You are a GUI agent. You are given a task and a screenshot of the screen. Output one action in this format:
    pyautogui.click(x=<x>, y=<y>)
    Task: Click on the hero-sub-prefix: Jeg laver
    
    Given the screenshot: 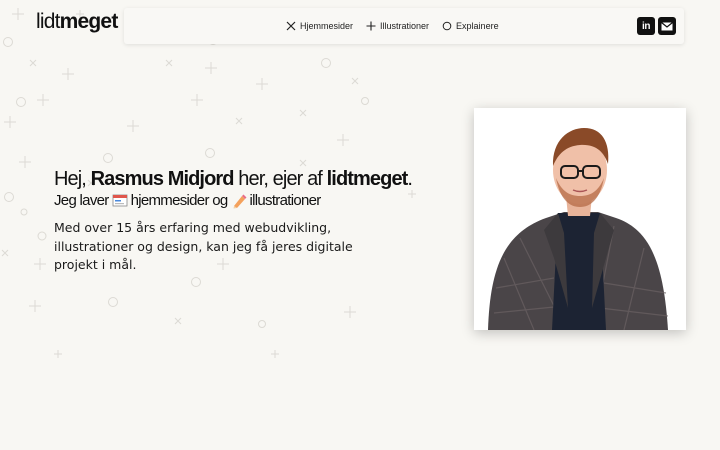 What is the action you would take?
    pyautogui.click(x=81, y=200)
    